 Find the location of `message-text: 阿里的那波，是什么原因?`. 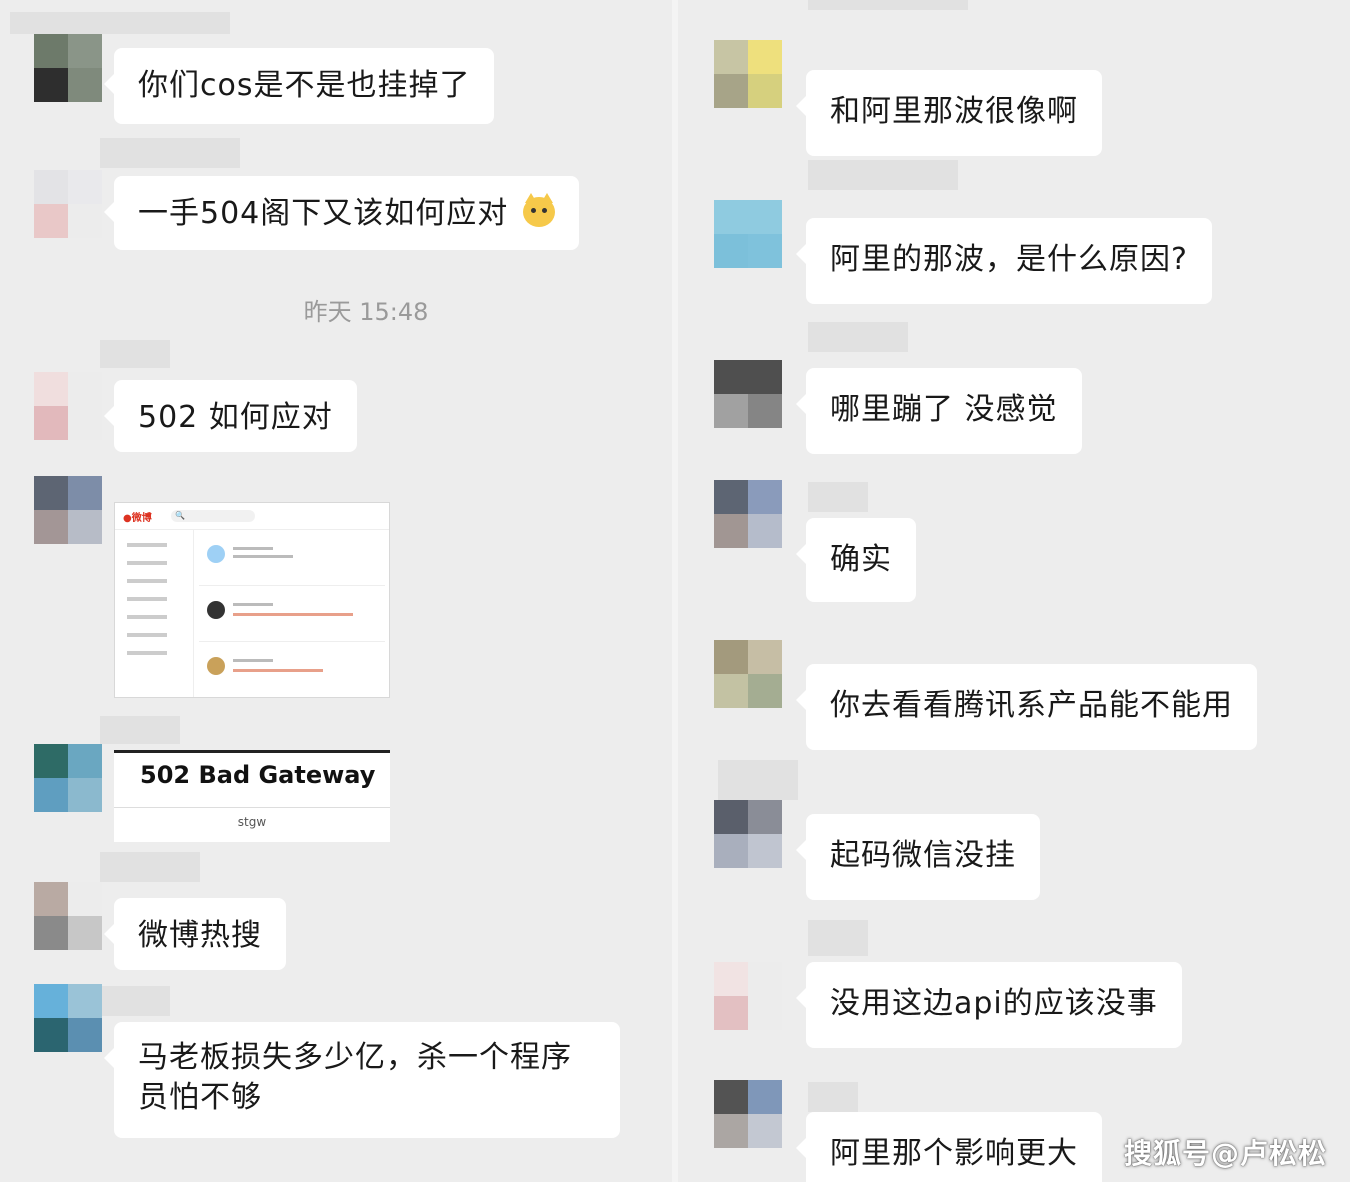

message-text: 阿里的那波，是什么原因? is located at coordinates (1009, 259).